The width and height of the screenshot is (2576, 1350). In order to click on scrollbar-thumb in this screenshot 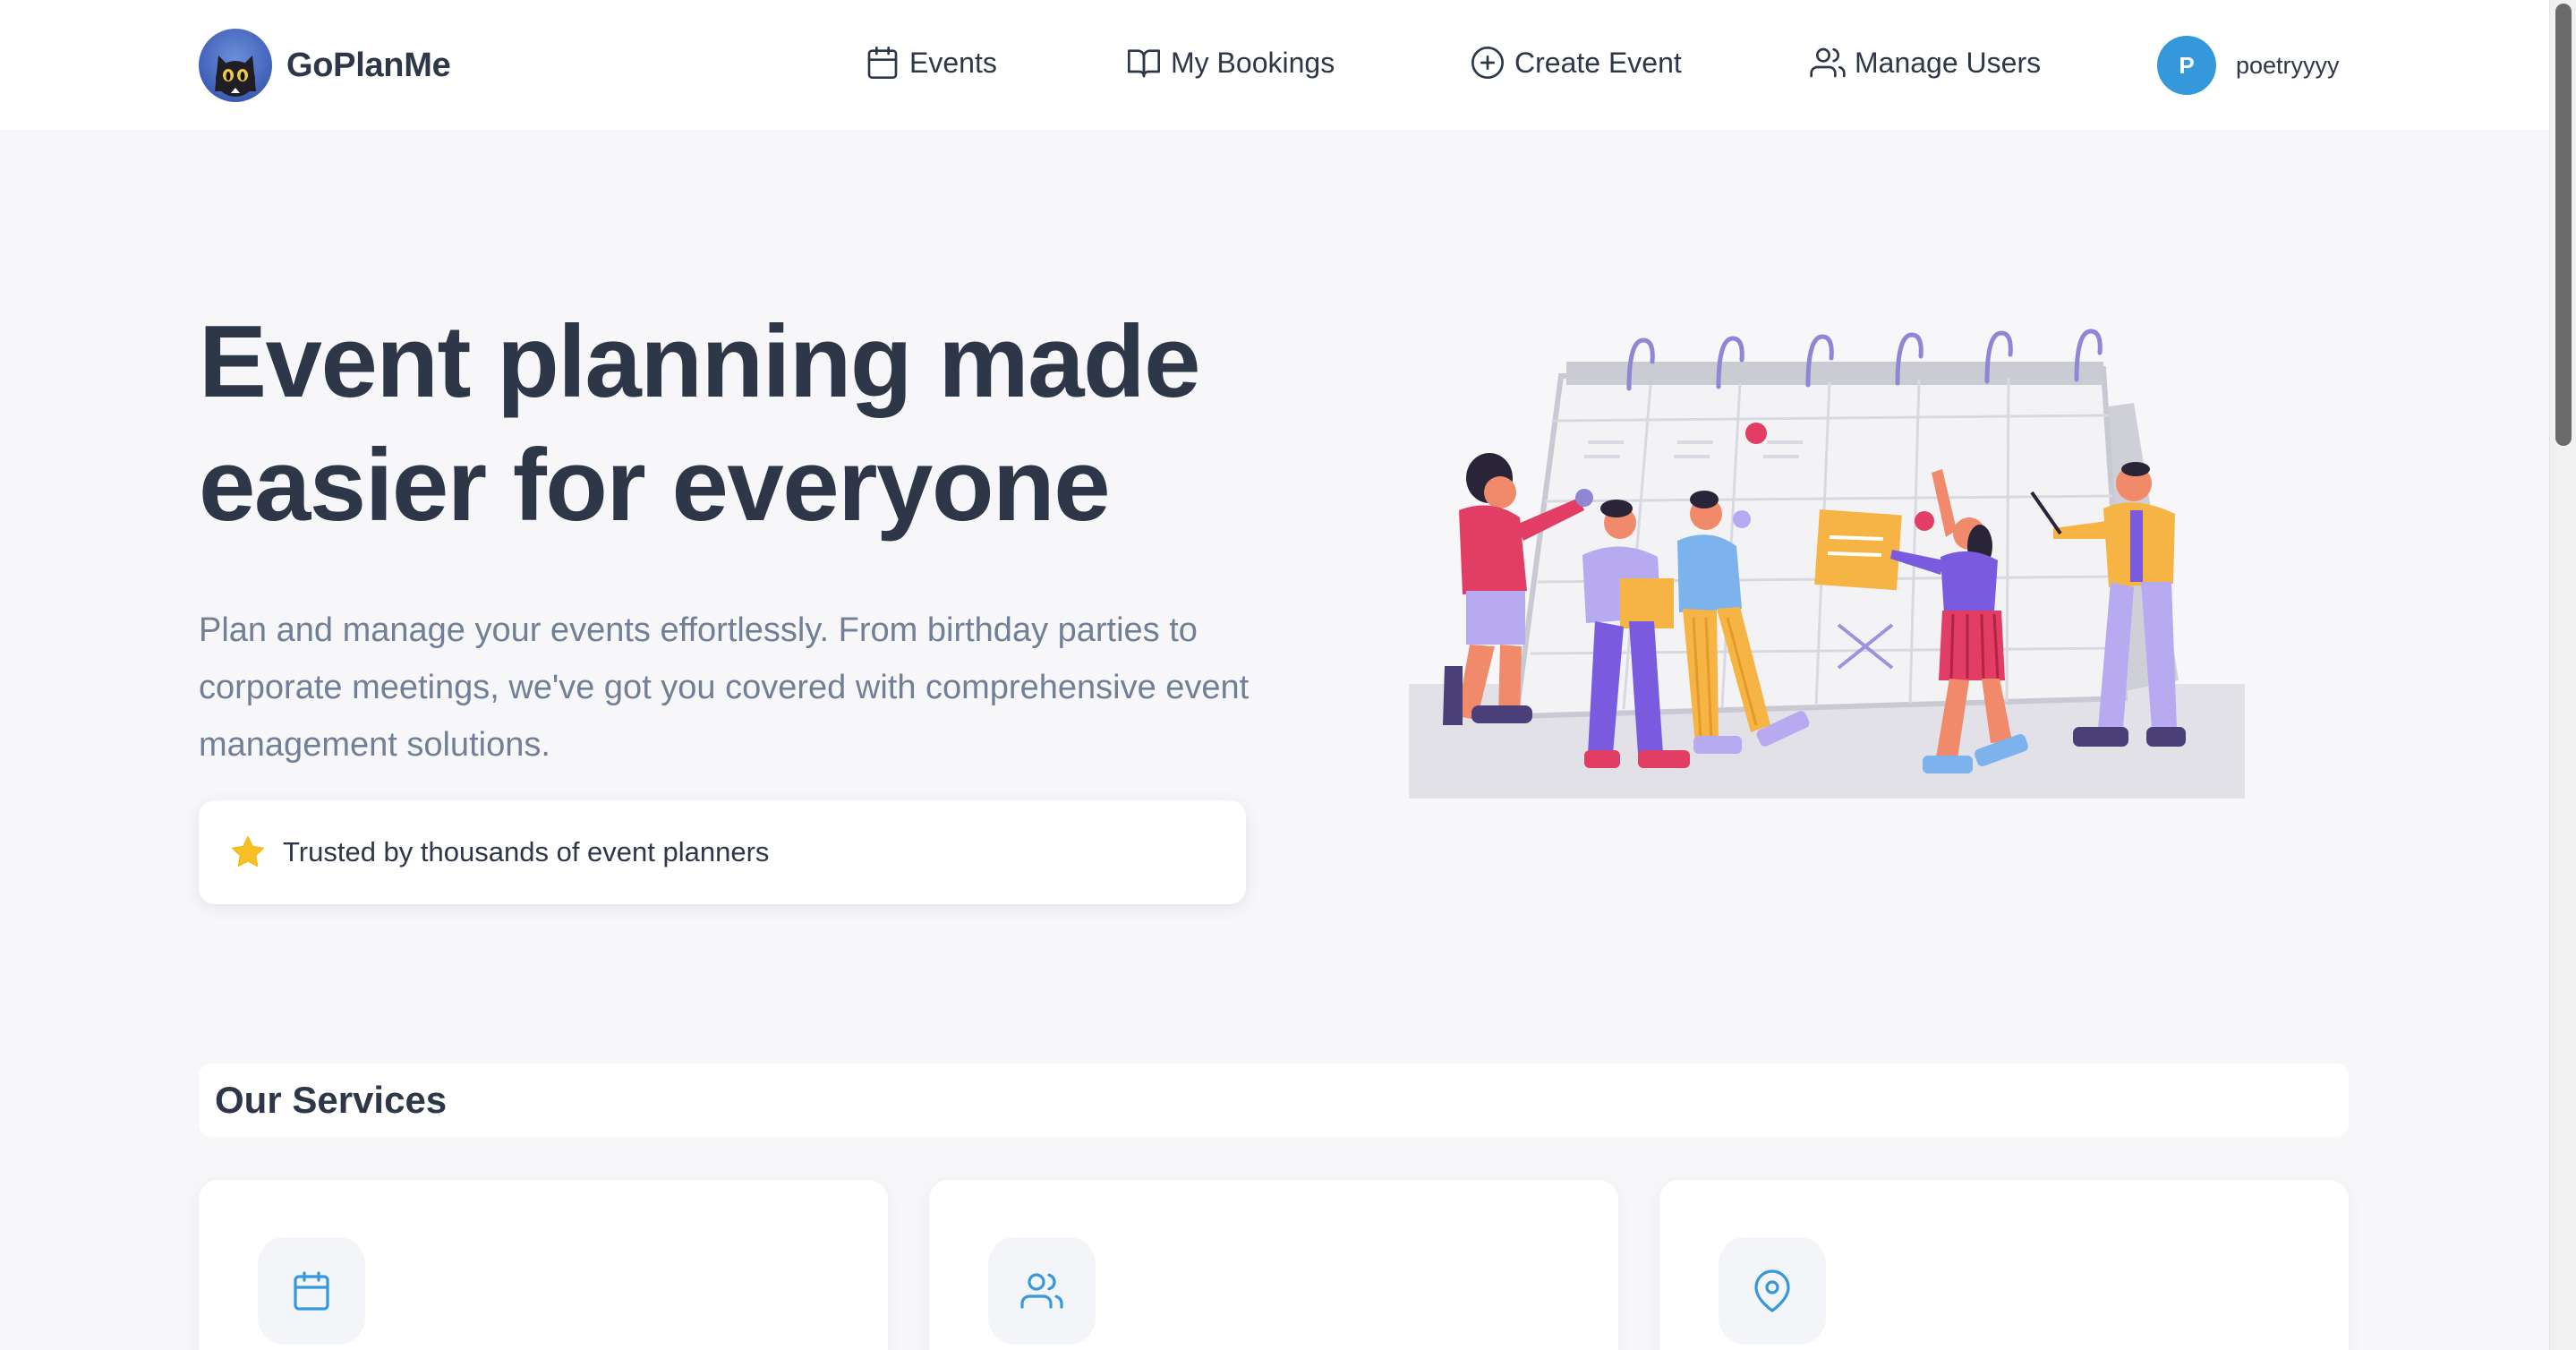, I will do `click(2563, 225)`.